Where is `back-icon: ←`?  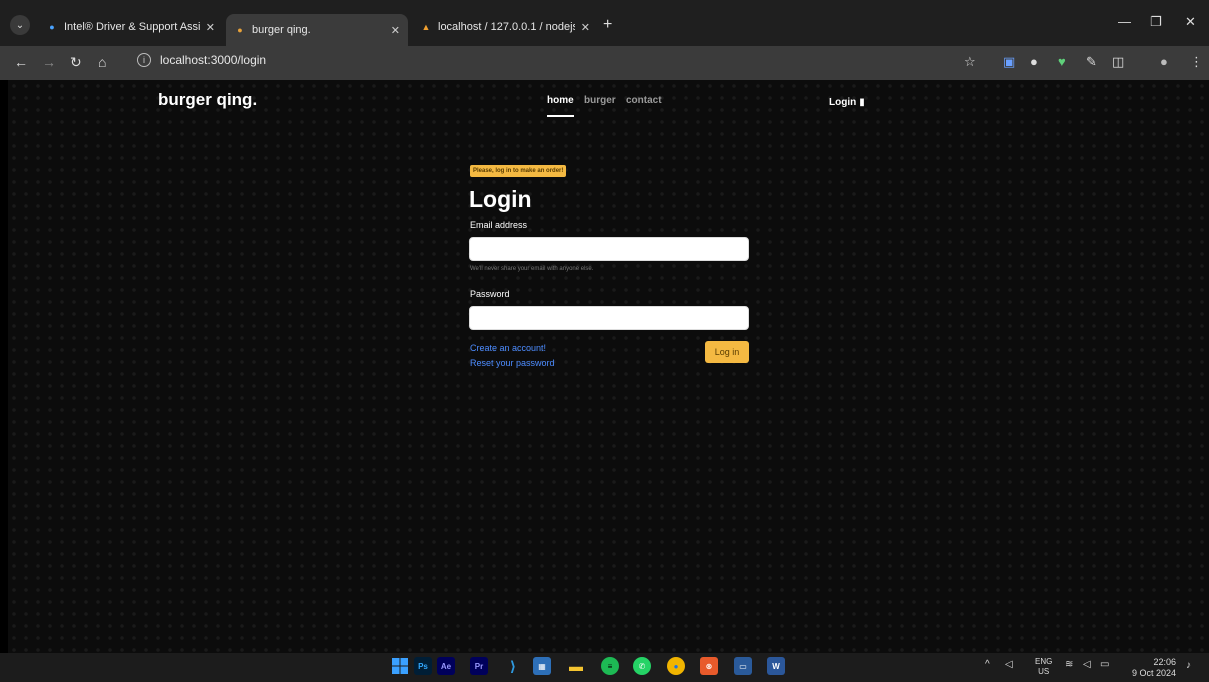 back-icon: ← is located at coordinates (21, 62).